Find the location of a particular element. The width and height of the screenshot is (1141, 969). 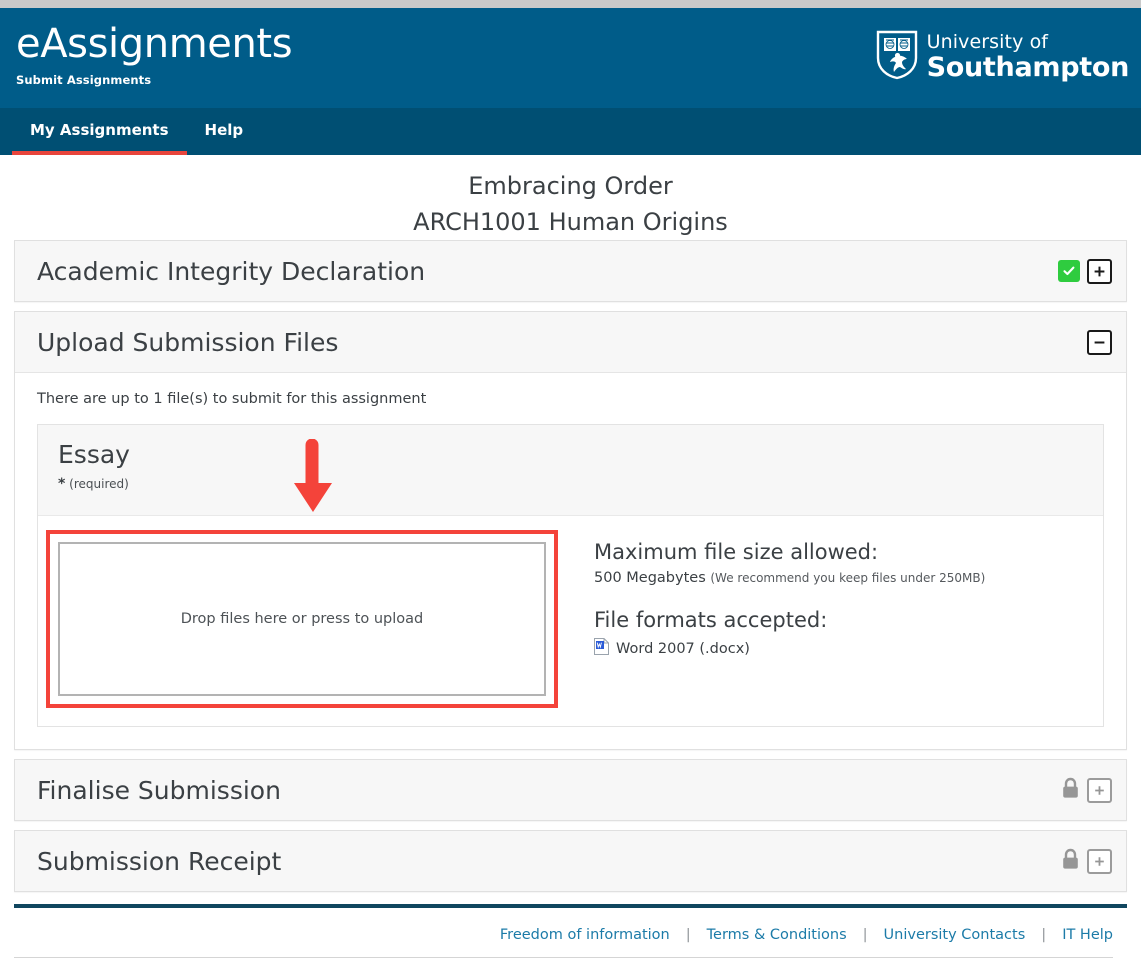

file-requirement-header: Essay * (required) is located at coordinates (570, 470).